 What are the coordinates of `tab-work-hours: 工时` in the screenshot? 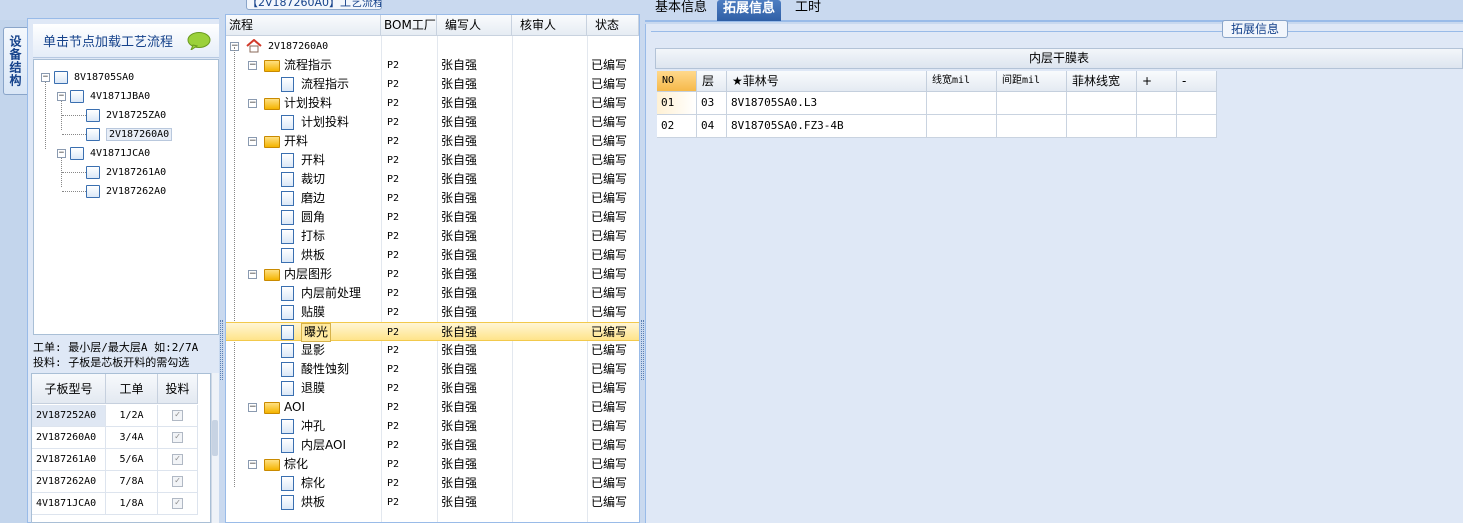 It's located at (808, 10).